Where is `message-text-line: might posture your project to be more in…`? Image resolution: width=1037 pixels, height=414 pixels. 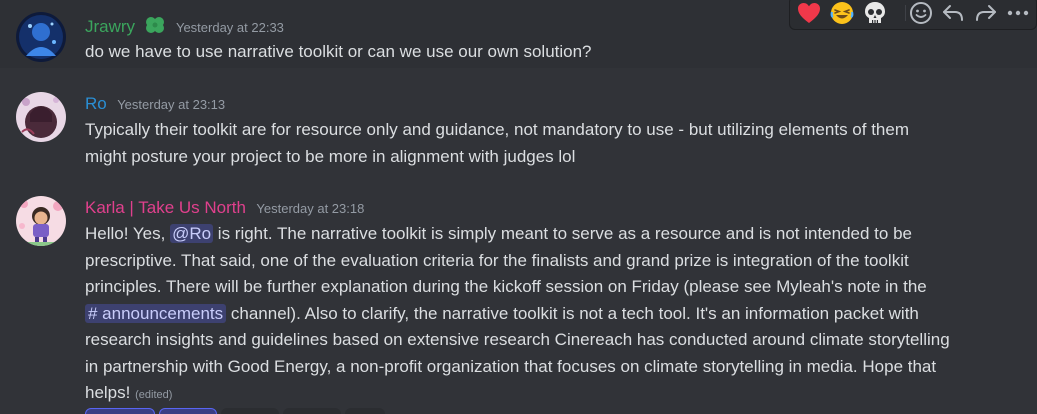 message-text-line: might posture your project to be more in… is located at coordinates (330, 156).